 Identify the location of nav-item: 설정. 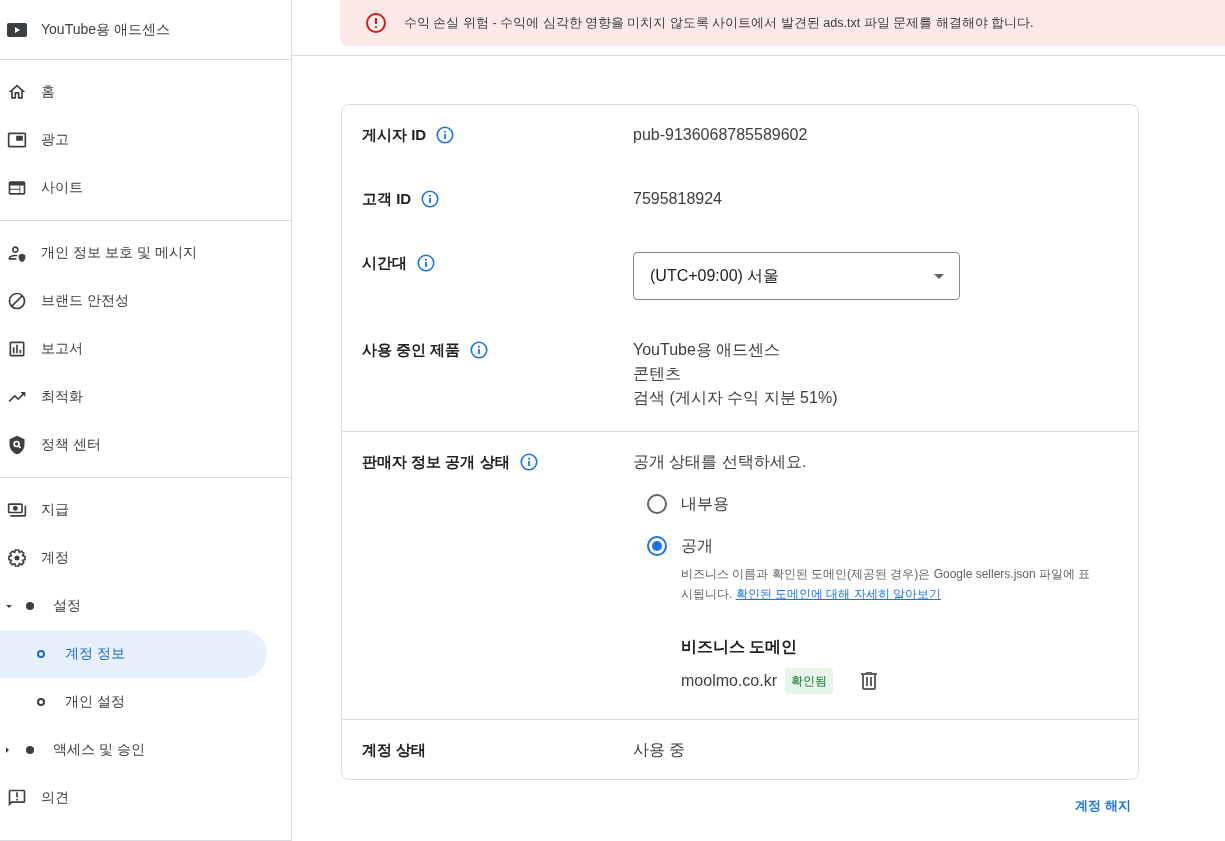
(133, 606).